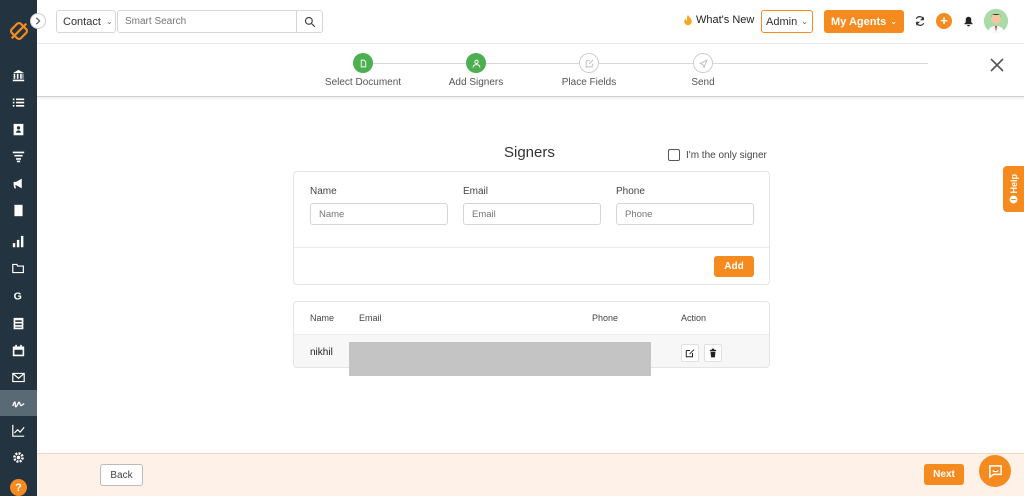 This screenshot has height=496, width=1024. What do you see at coordinates (19, 31) in the screenshot?
I see `brand-logo-icon` at bounding box center [19, 31].